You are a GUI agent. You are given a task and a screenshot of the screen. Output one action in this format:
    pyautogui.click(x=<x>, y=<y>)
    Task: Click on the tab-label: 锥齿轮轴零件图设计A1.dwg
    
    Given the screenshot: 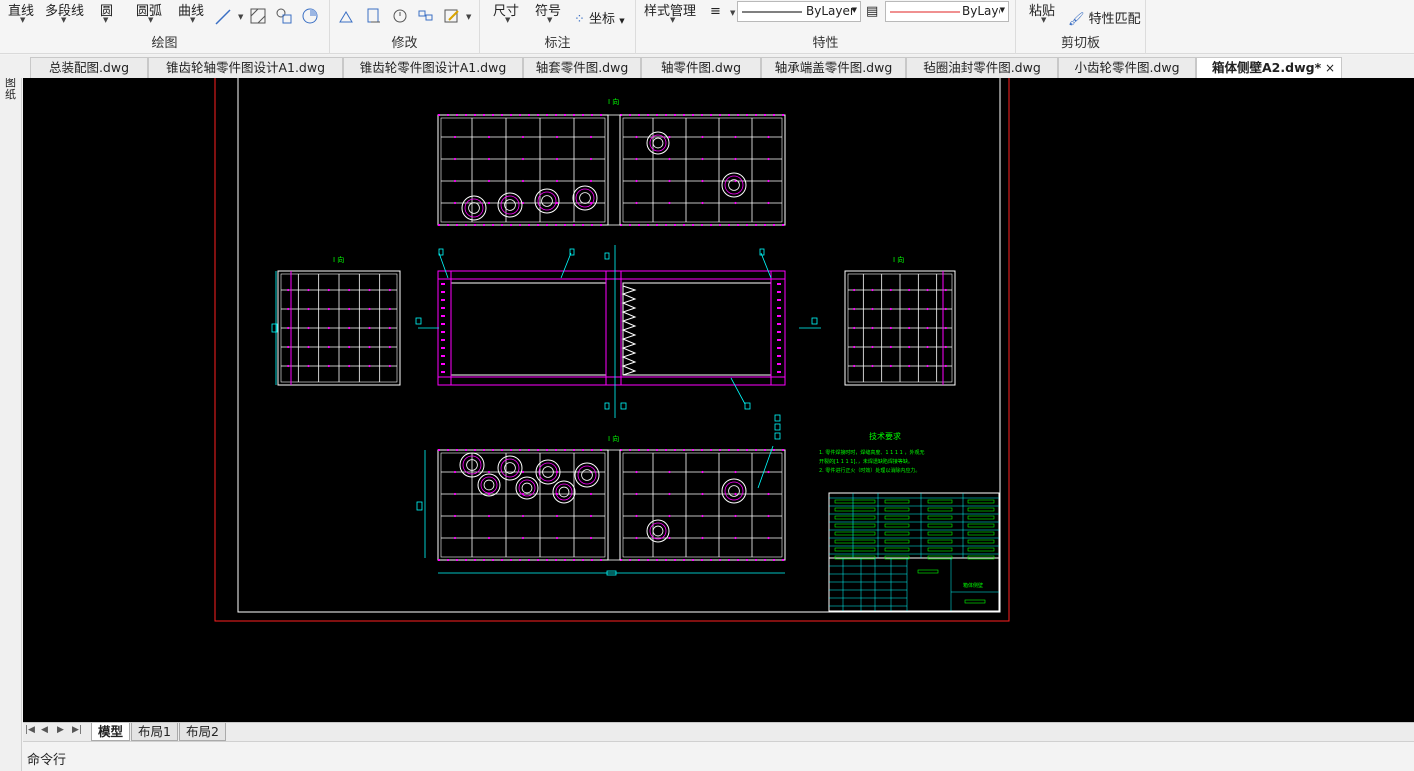 What is the action you would take?
    pyautogui.click(x=245, y=67)
    